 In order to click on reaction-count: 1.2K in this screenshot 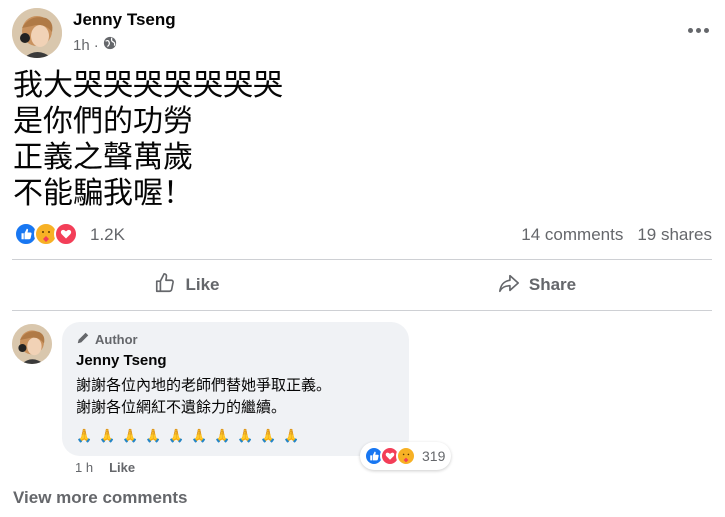, I will do `click(107, 235)`.